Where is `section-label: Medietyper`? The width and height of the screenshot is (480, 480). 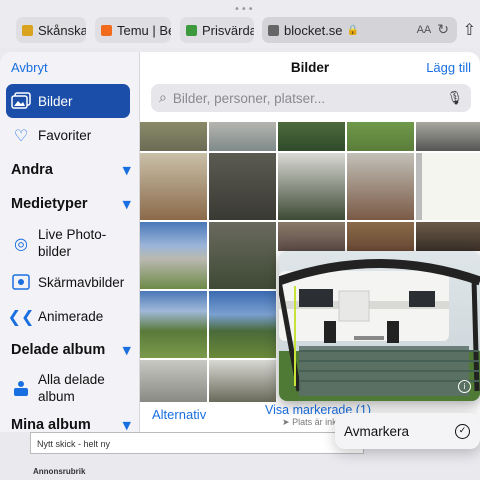 section-label: Medietyper is located at coordinates (49, 204).